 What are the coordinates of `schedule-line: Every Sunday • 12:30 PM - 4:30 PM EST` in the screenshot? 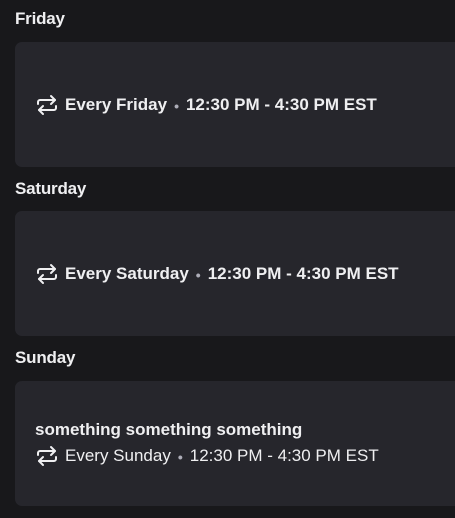 It's located at (245, 456).